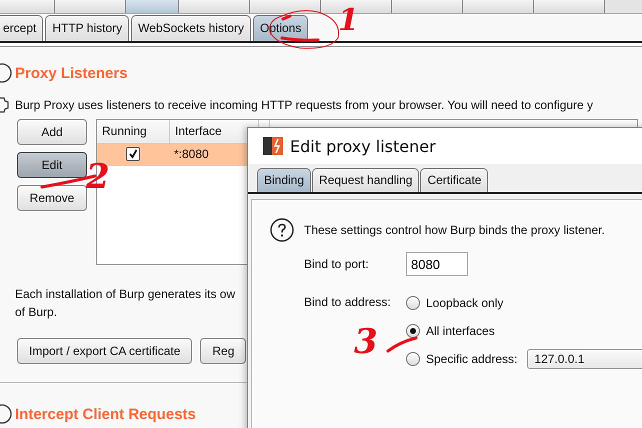 This screenshot has height=428, width=642. Describe the element at coordinates (36, 312) in the screenshot. I see `description-text: of Burp.` at that location.